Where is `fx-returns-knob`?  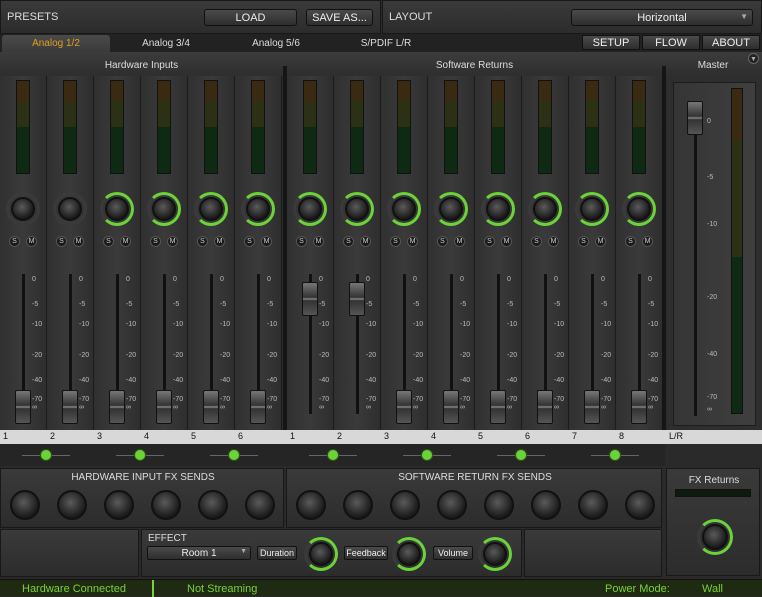
fx-returns-knob is located at coordinates (715, 537).